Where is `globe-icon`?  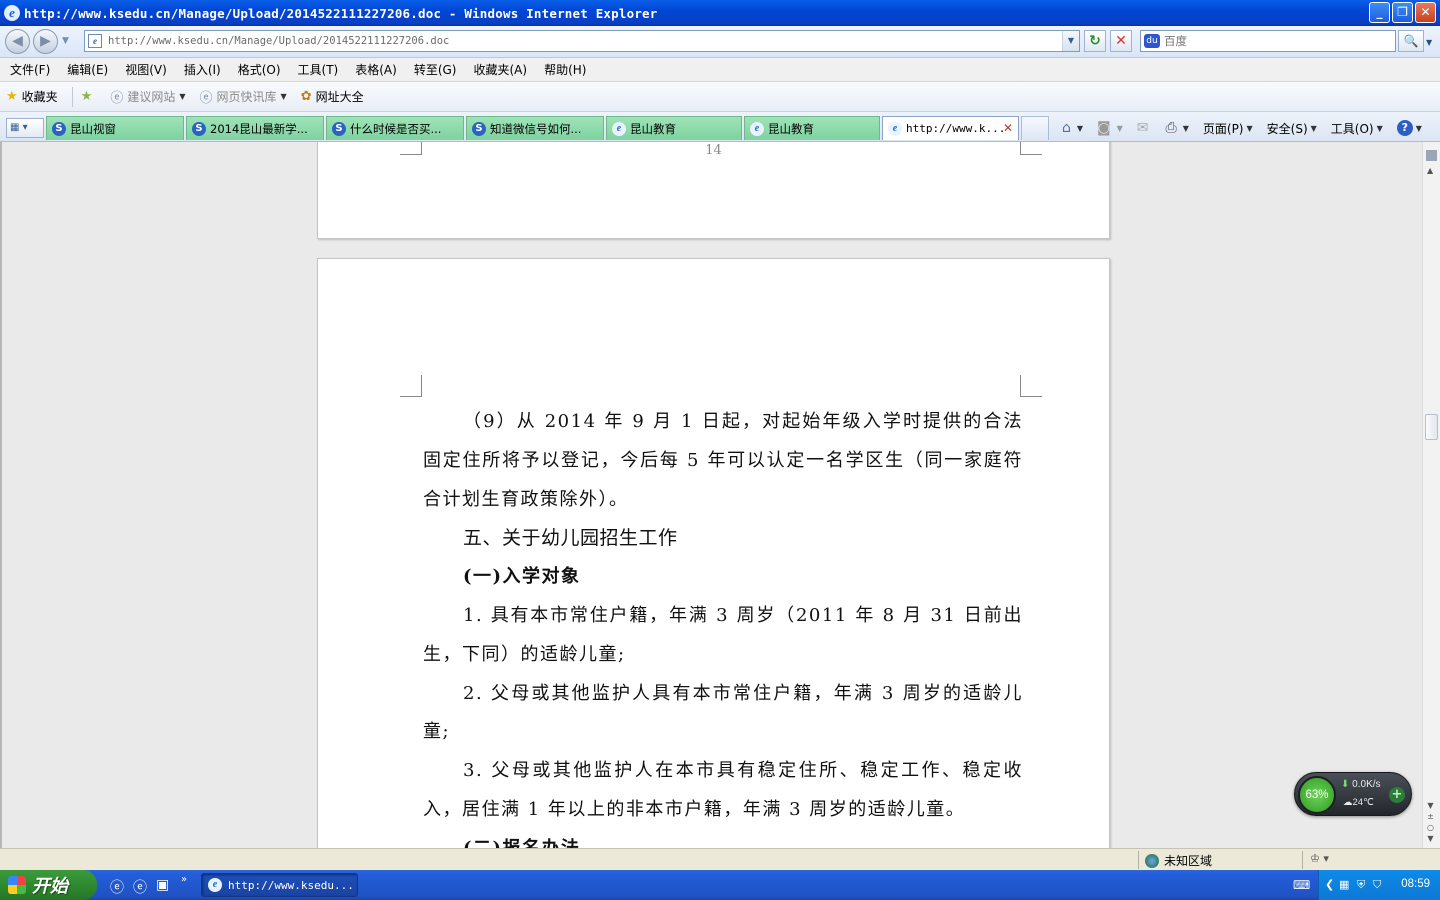 globe-icon is located at coordinates (1152, 860).